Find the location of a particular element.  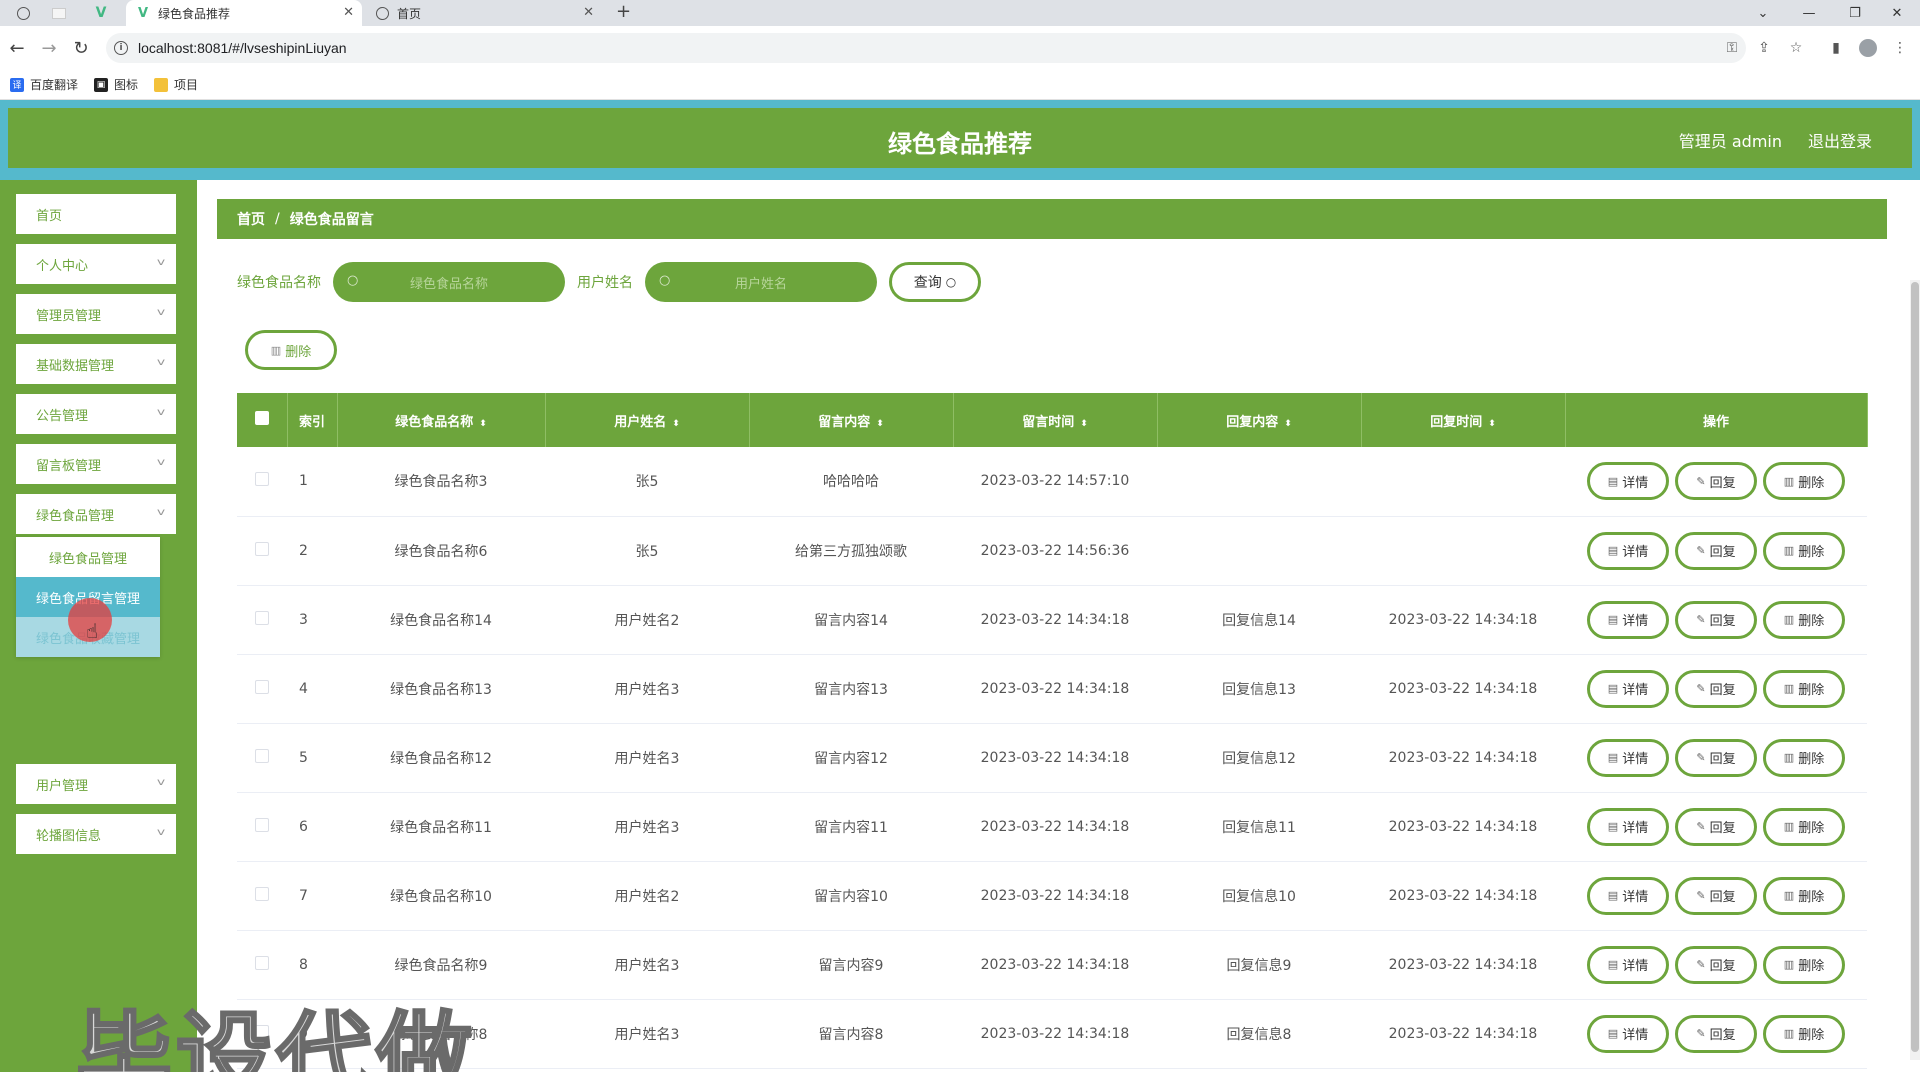

side-panel-icon: ▮ is located at coordinates (1836, 48).